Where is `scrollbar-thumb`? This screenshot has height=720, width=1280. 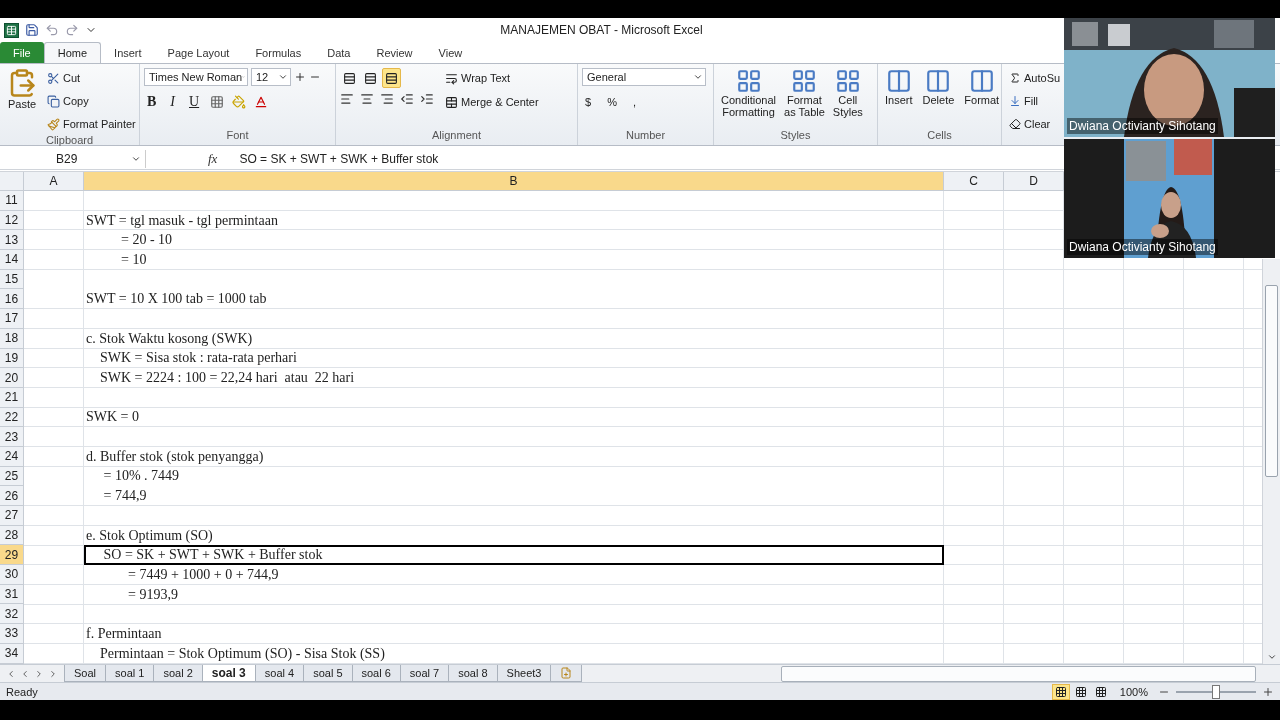
scrollbar-thumb is located at coordinates (1271, 381).